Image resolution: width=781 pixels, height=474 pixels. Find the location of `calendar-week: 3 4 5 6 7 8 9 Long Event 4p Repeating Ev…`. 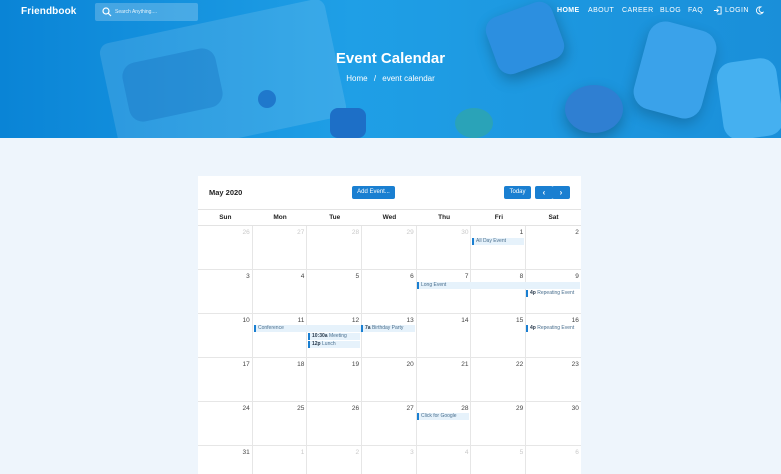

calendar-week: 3 4 5 6 7 8 9 Long Event 4p Repeating Ev… is located at coordinates (389, 292).